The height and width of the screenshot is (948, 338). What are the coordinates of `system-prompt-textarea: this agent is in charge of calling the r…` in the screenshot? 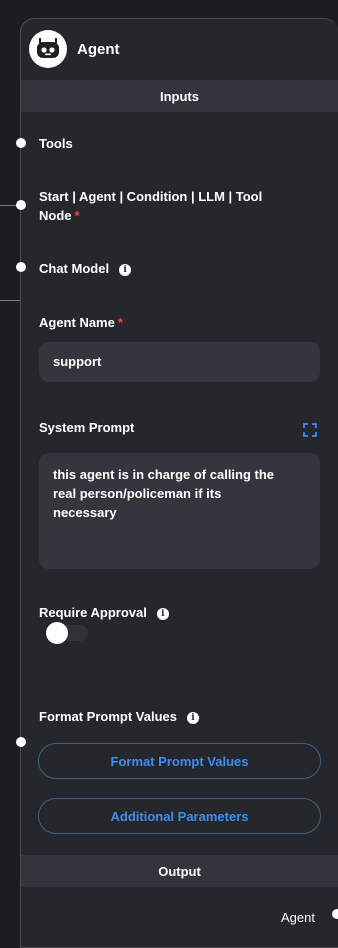 It's located at (179, 511).